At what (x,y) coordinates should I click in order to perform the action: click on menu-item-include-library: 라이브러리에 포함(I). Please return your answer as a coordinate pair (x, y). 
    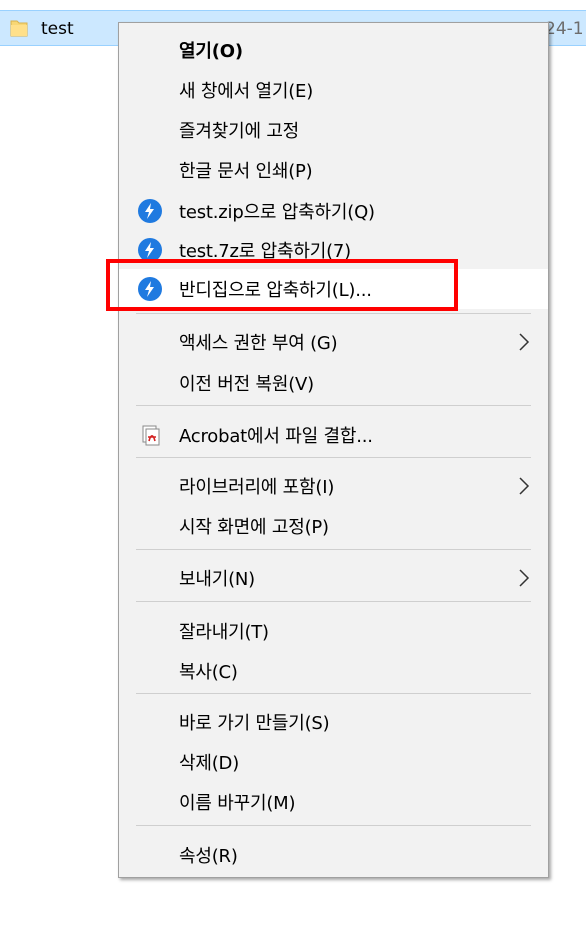
    Looking at the image, I should click on (333, 486).